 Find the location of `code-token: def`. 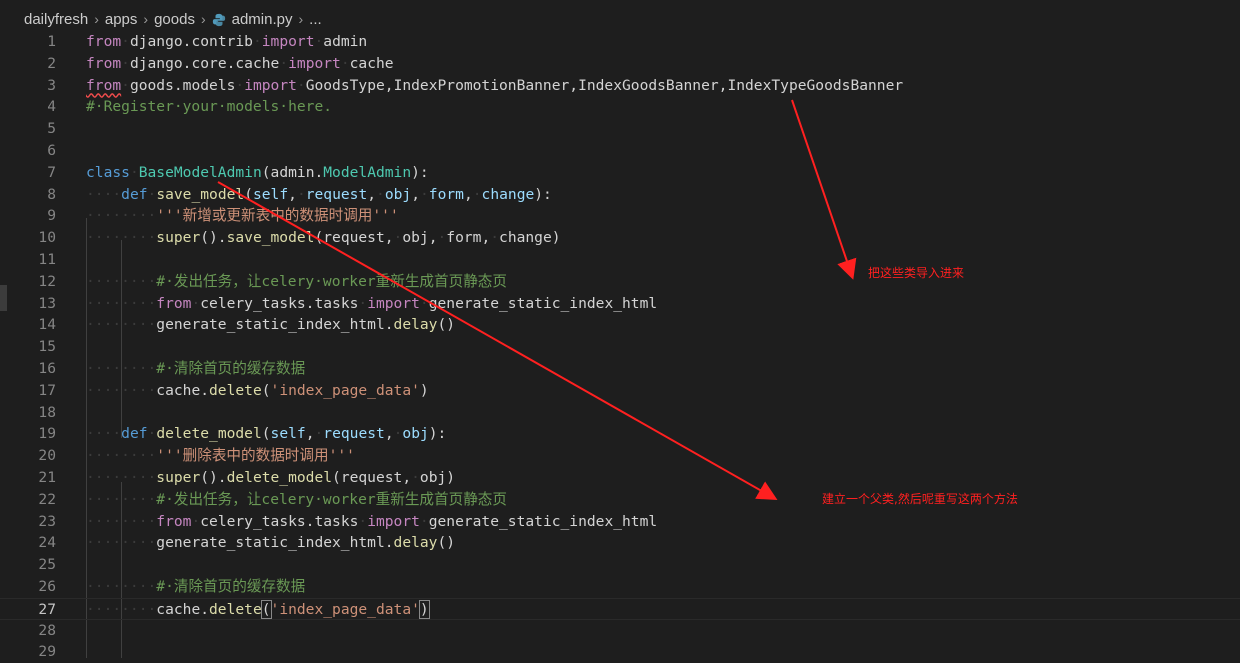

code-token: def is located at coordinates (134, 194).